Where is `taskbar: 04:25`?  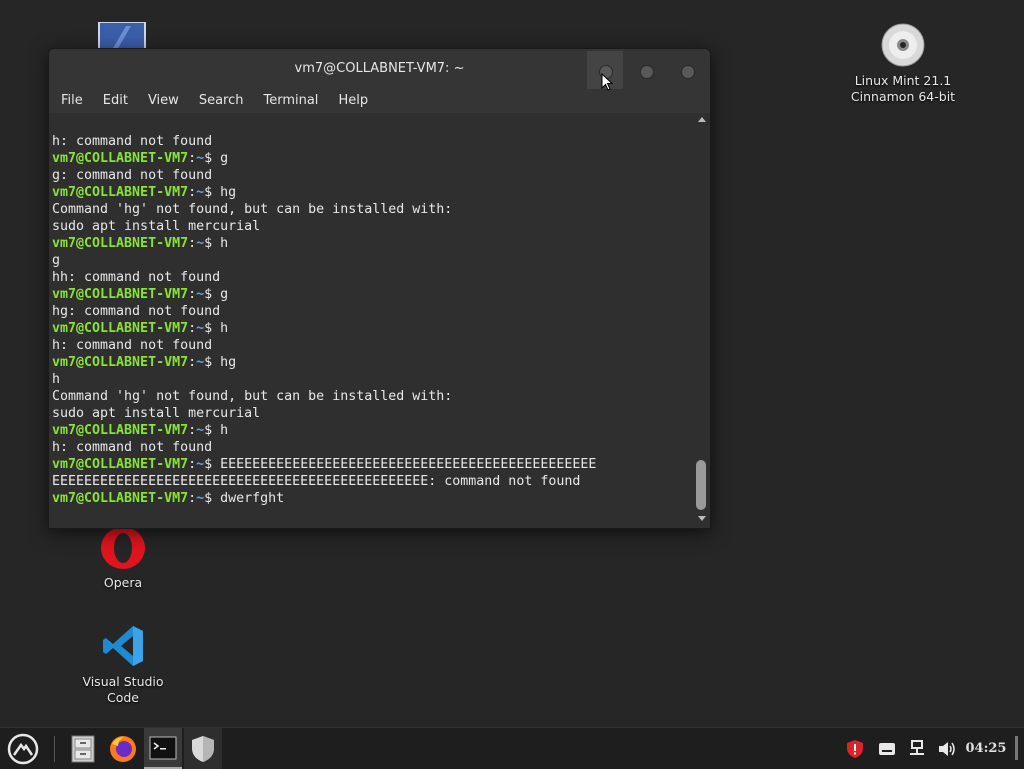 taskbar: 04:25 is located at coordinates (512, 748).